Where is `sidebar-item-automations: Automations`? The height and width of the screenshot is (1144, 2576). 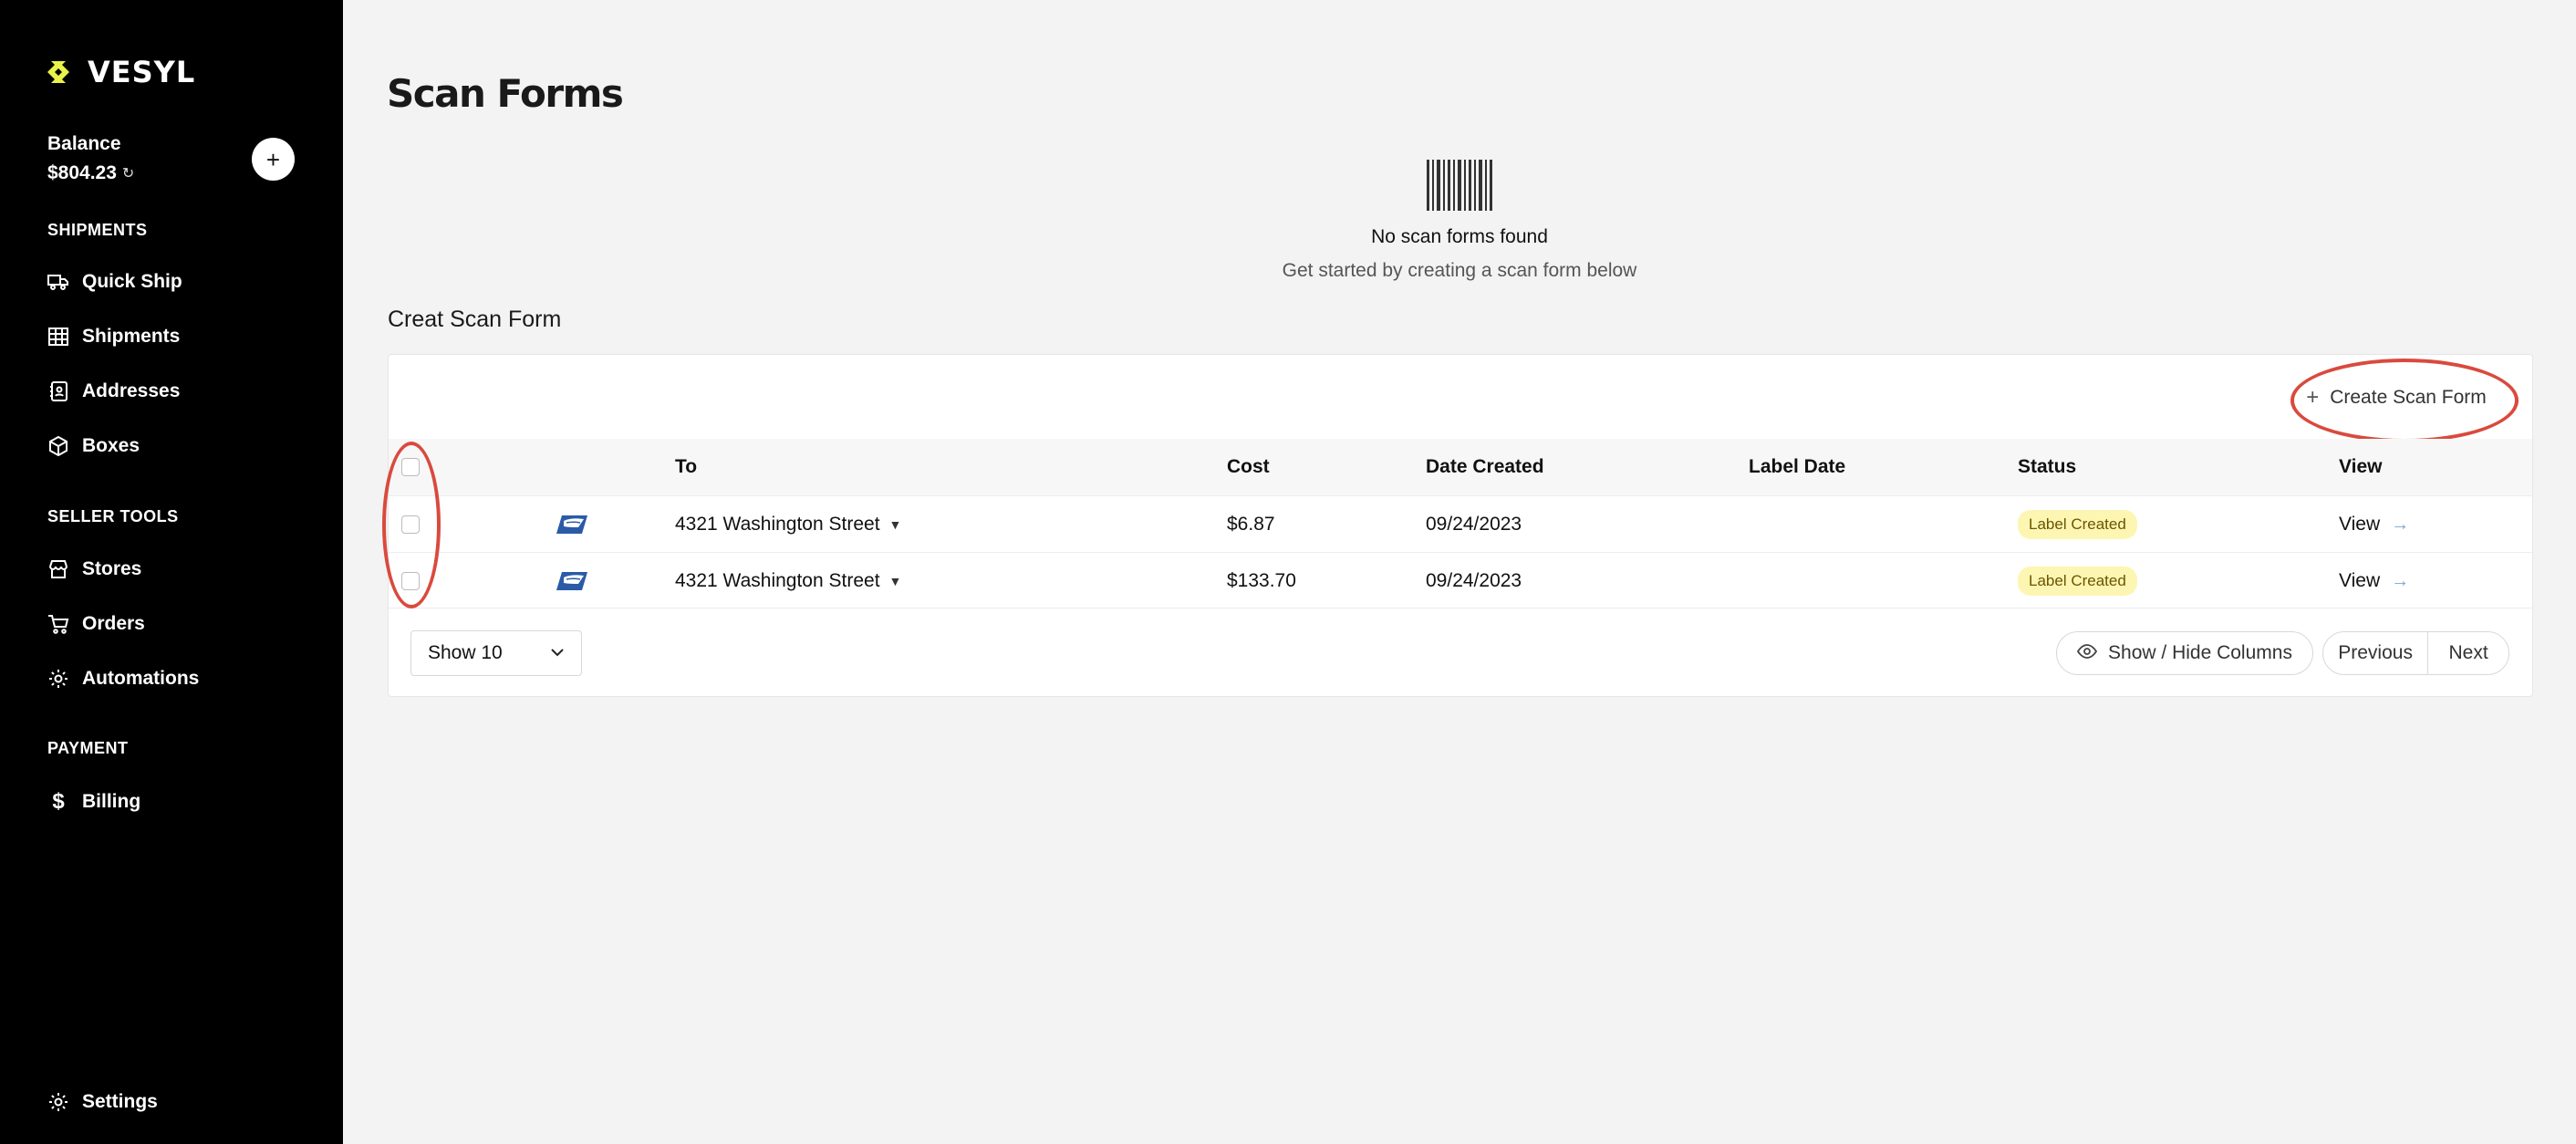 sidebar-item-automations: Automations is located at coordinates (123, 679).